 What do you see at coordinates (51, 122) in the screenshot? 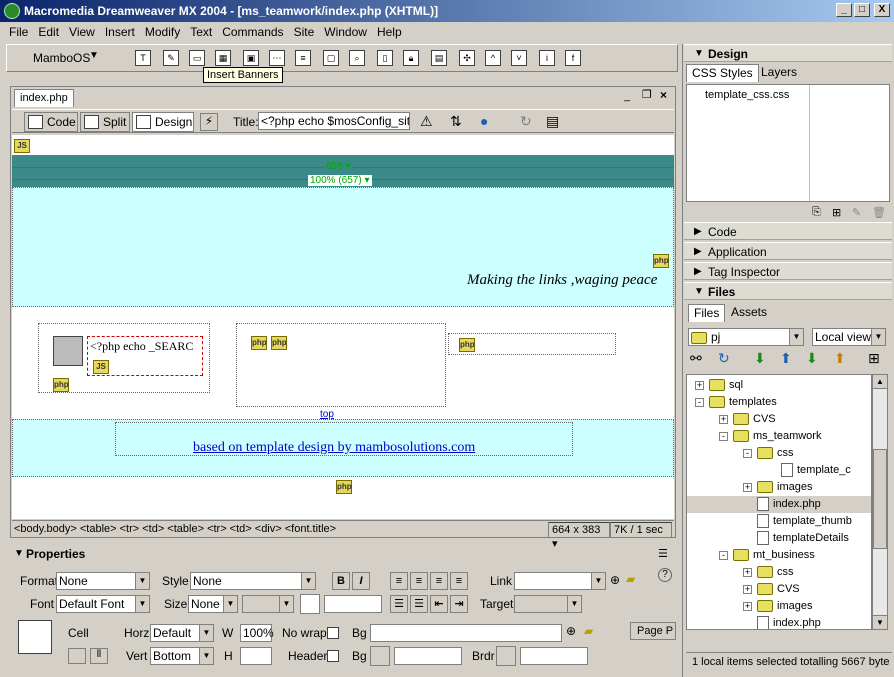
I see `code-view-button: Code` at bounding box center [51, 122].